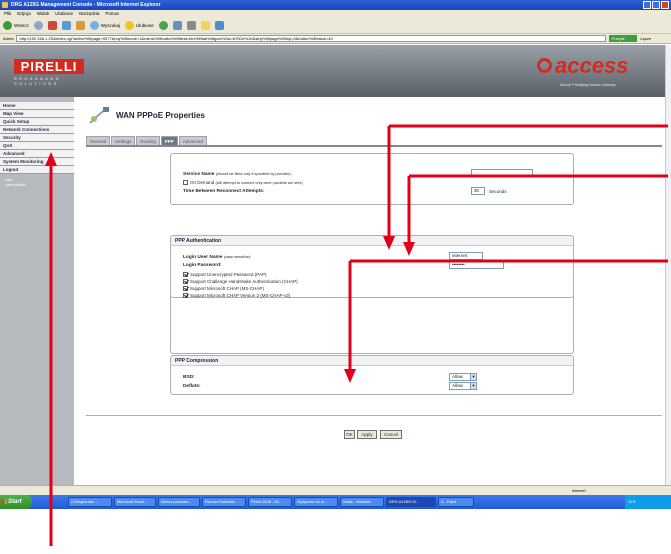  Describe the element at coordinates (463, 386) in the screenshot. I see `deflate-select: Allow ▼` at that location.